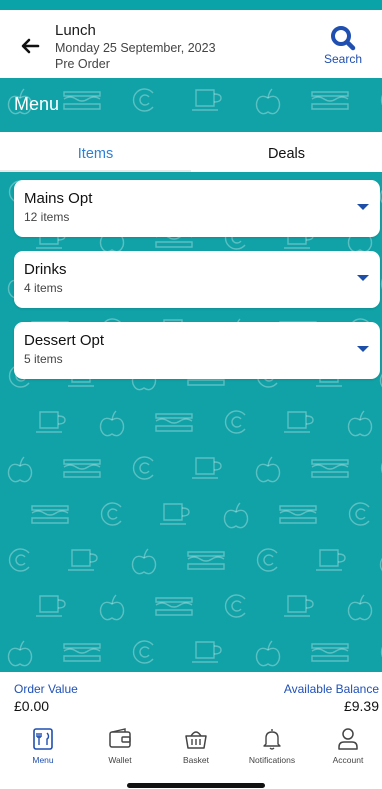 This screenshot has width=382, height=789. I want to click on menu-header-band: Menu, so click(191, 105).